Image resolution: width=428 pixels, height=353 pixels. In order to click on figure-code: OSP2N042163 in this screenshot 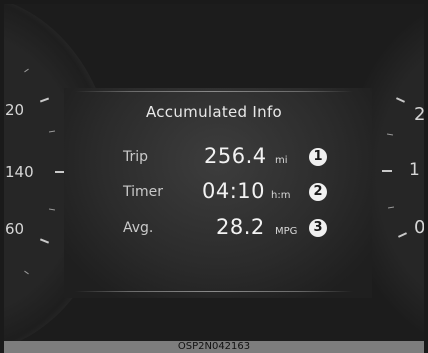, I will do `click(214, 347)`.